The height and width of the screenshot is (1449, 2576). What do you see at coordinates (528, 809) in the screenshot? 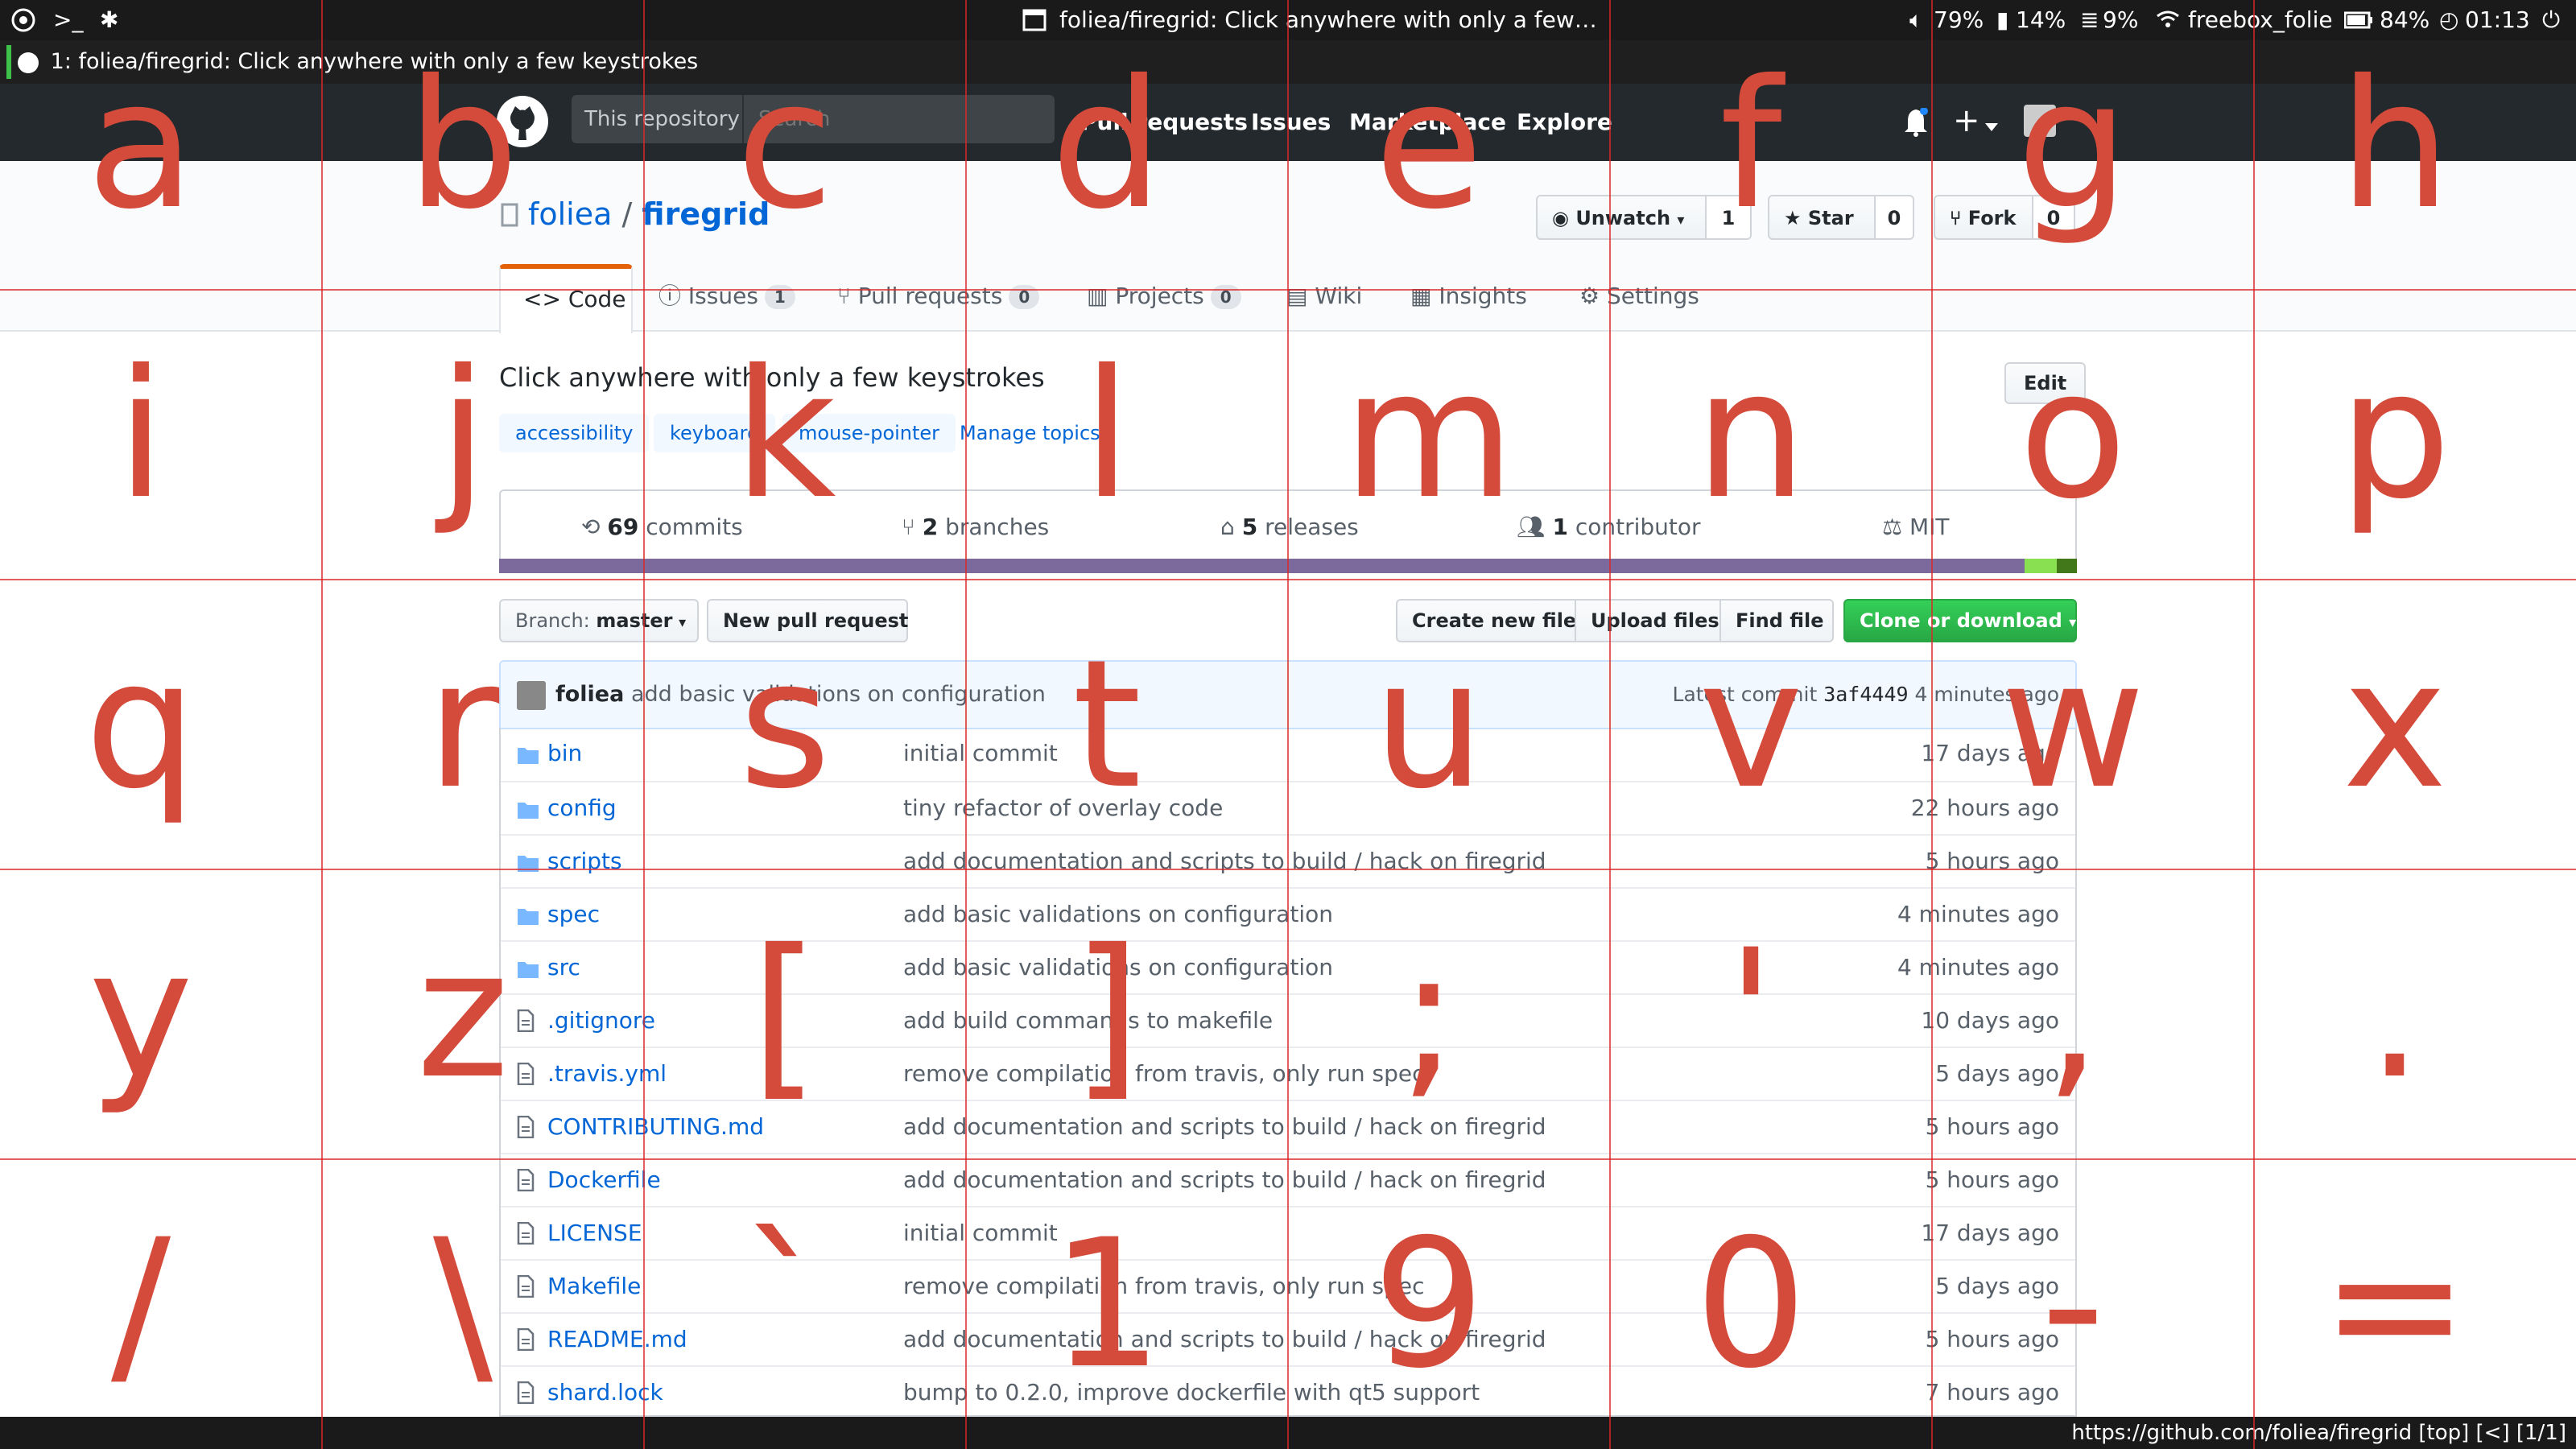
I see `folder-icon` at bounding box center [528, 809].